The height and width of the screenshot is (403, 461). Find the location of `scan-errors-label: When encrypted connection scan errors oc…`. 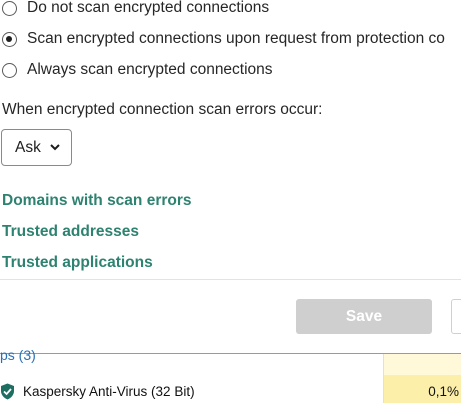

scan-errors-label: When encrypted connection scan errors oc… is located at coordinates (162, 109).